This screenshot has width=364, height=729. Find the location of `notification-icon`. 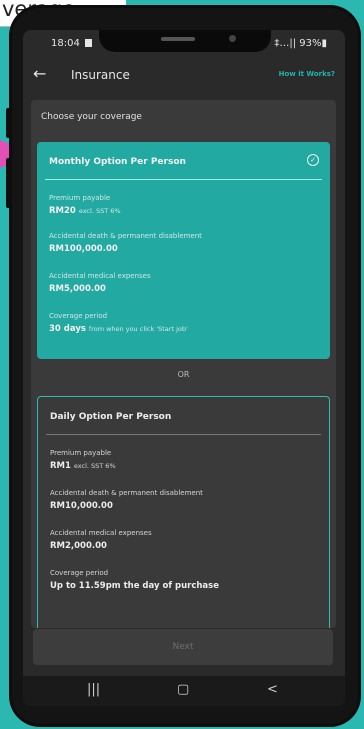

notification-icon is located at coordinates (88, 43).